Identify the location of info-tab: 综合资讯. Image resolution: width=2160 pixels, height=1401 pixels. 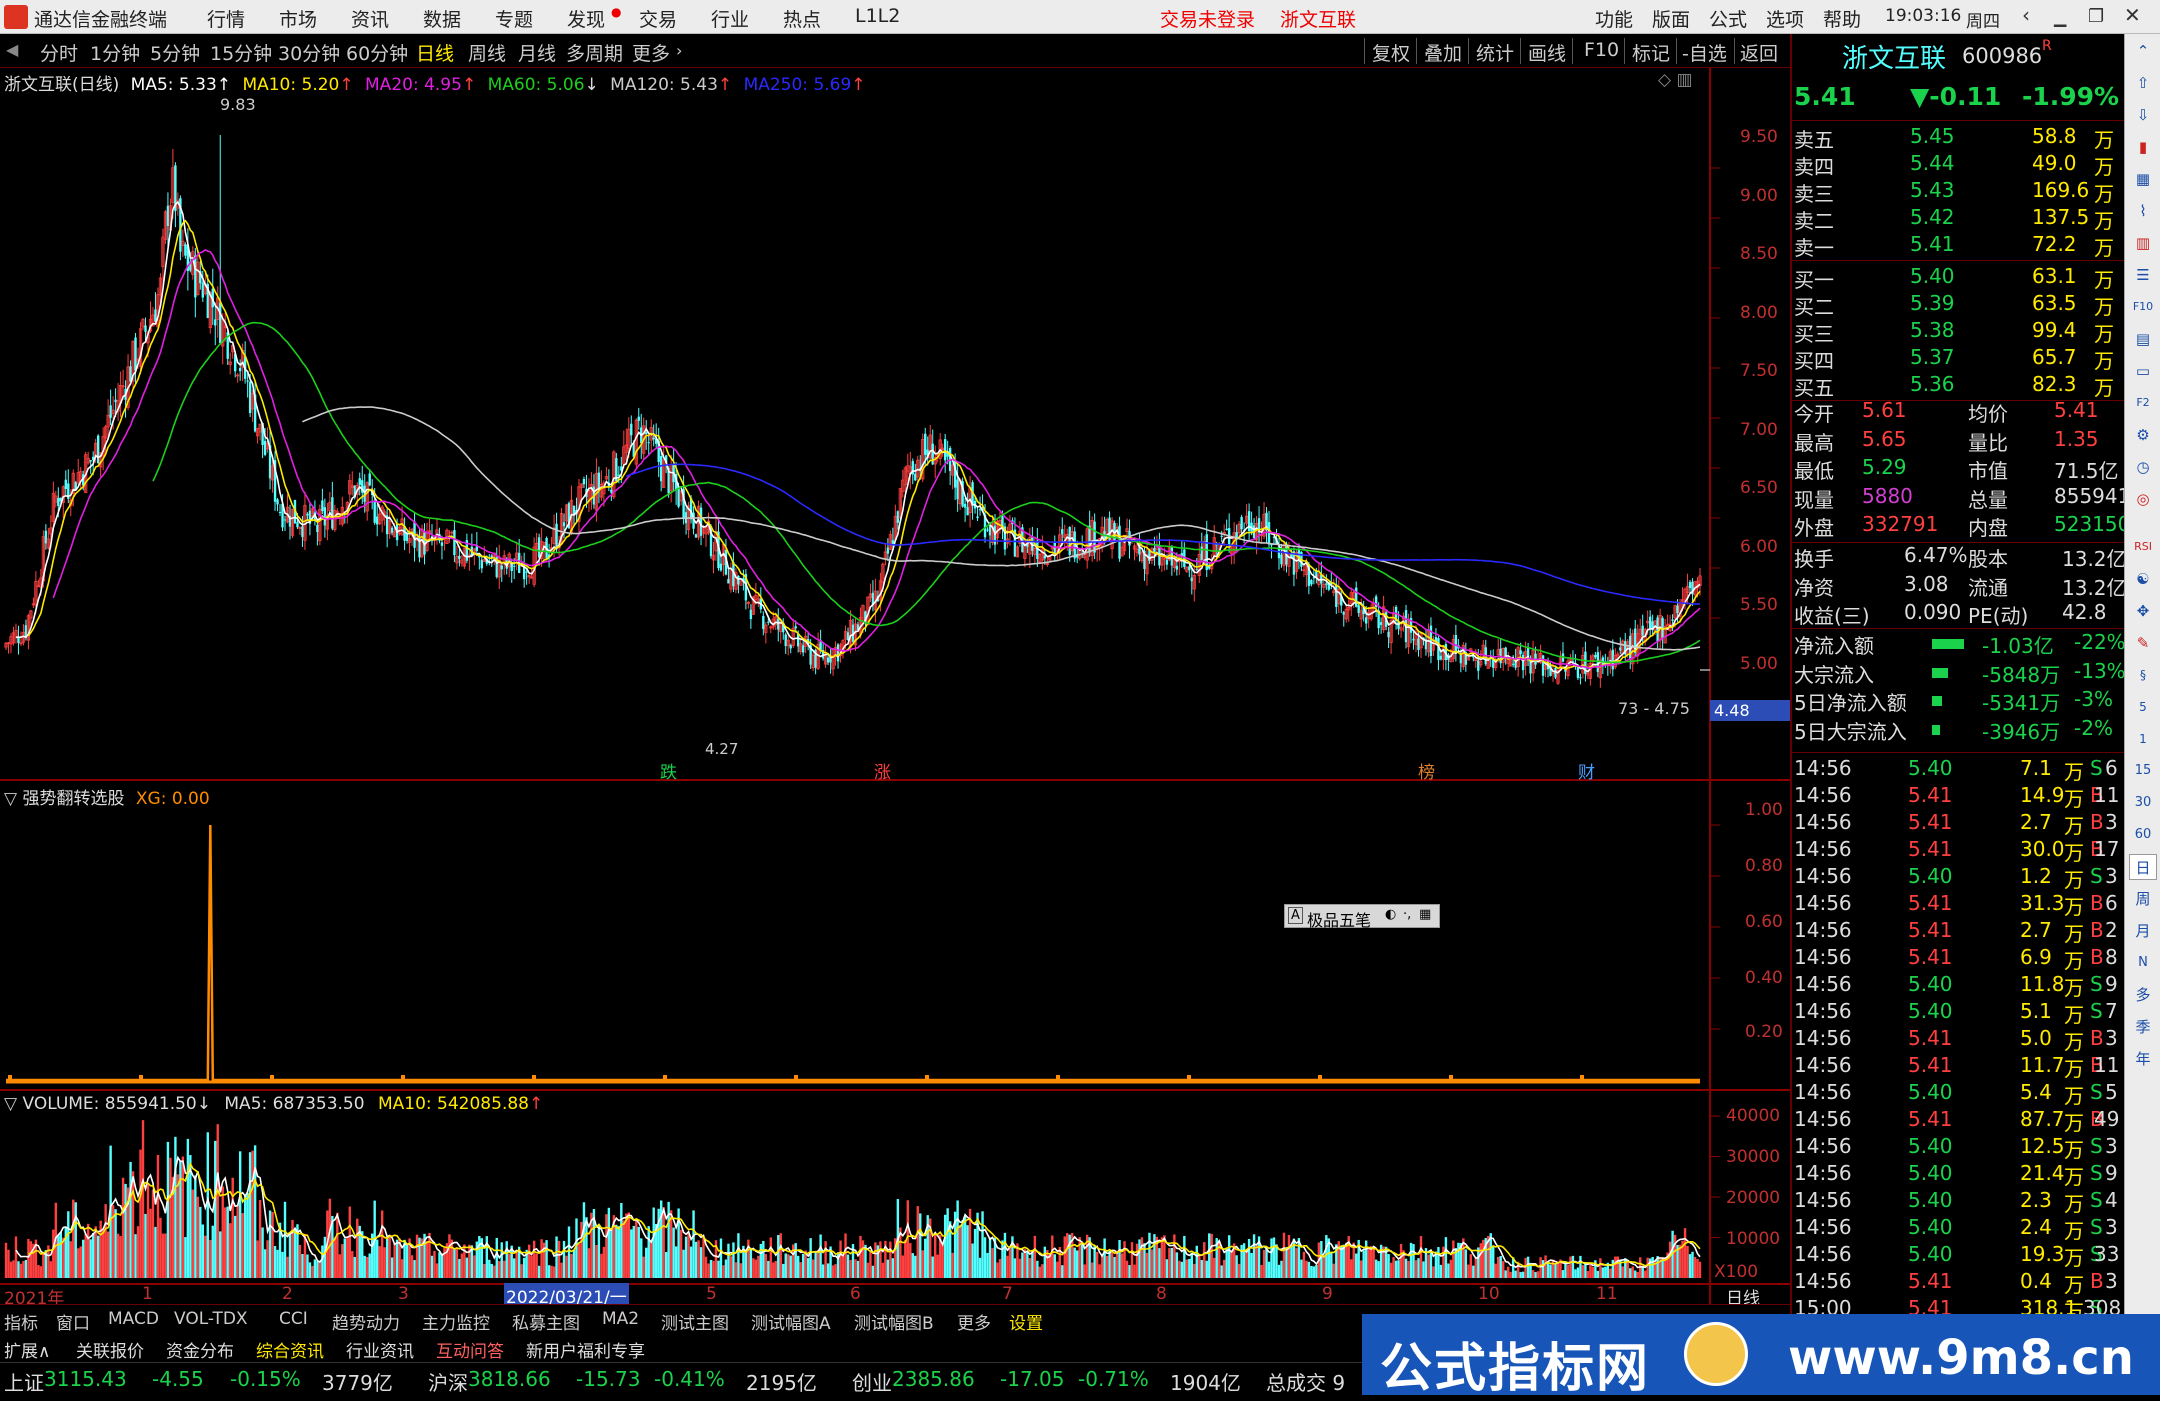
(290, 1349).